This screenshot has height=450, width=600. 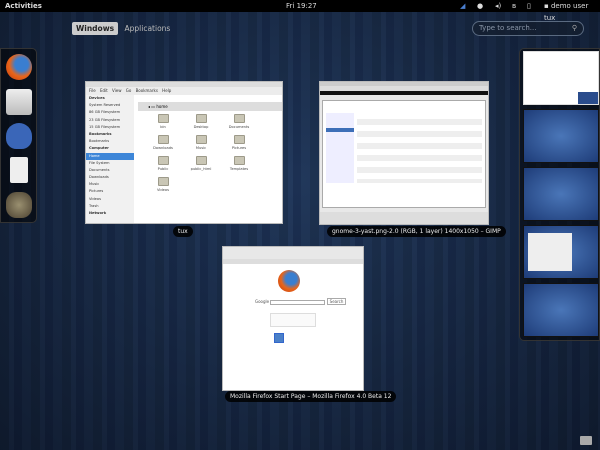 What do you see at coordinates (498, 6) in the screenshot?
I see `volume-icon: ◂)` at bounding box center [498, 6].